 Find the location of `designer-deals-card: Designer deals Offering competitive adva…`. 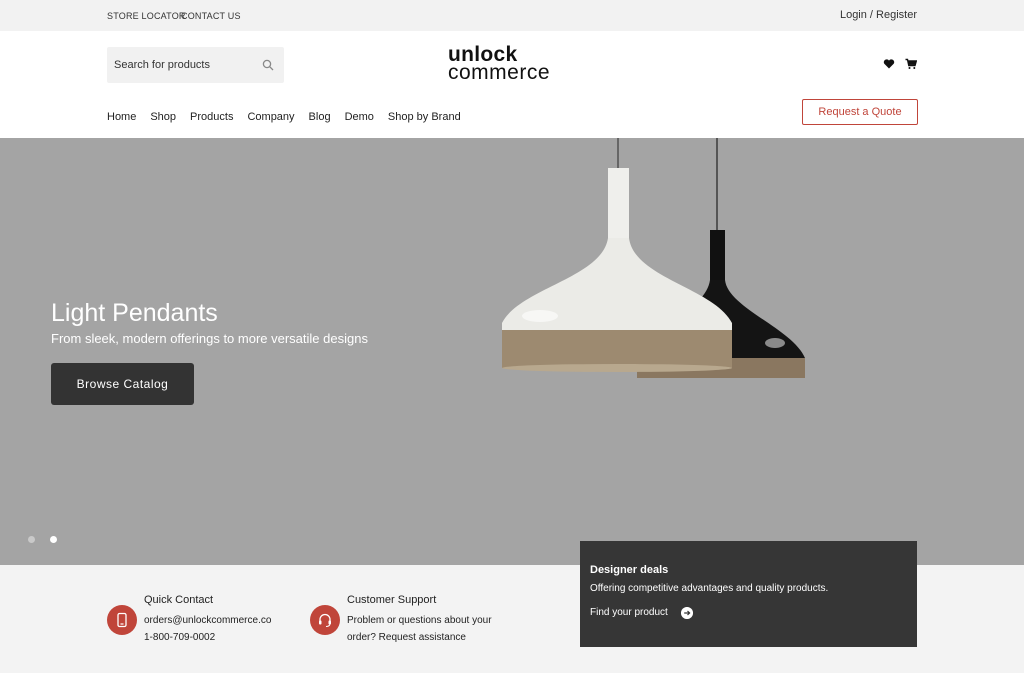

designer-deals-card: Designer deals Offering competitive adva… is located at coordinates (748, 594).